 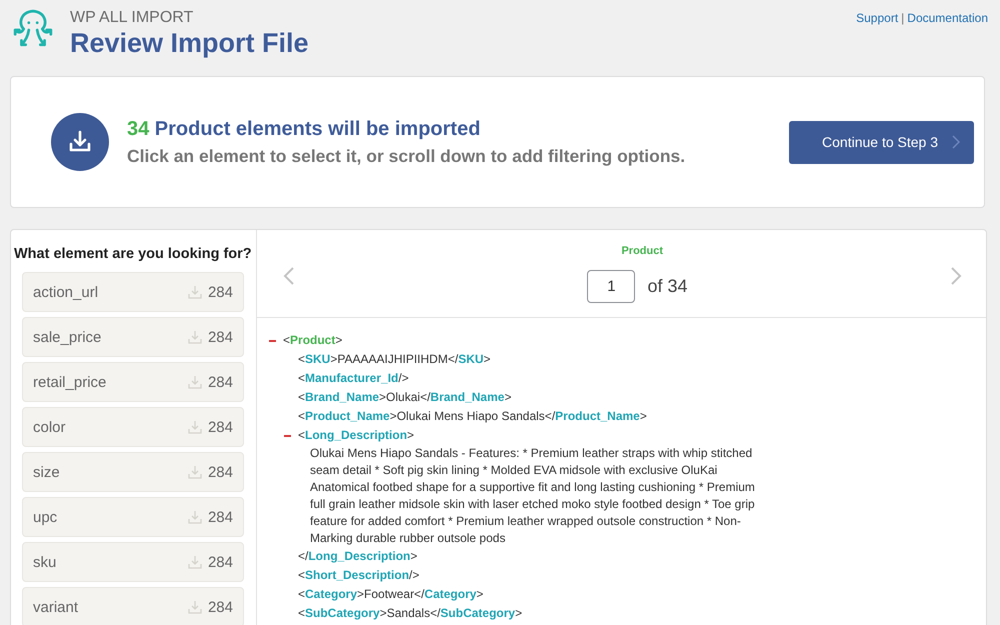 I want to click on element-text: Olukai Mens Hiapo Sandals - Features: * Premium leather straps with whip stitched seam detail * Soft pig skin lining * Molded EVA midsole with exclusive OluKai Anatomical footbed shape for a supportive fit and long lasting cushioning * Premium full grain leather midsole skin with laser etched moko style footbed design * Toe grip feature for added comfort * Premium leather wrapped outsole construction * Non-Marking durable rubber outsole pods, so click(x=533, y=496).